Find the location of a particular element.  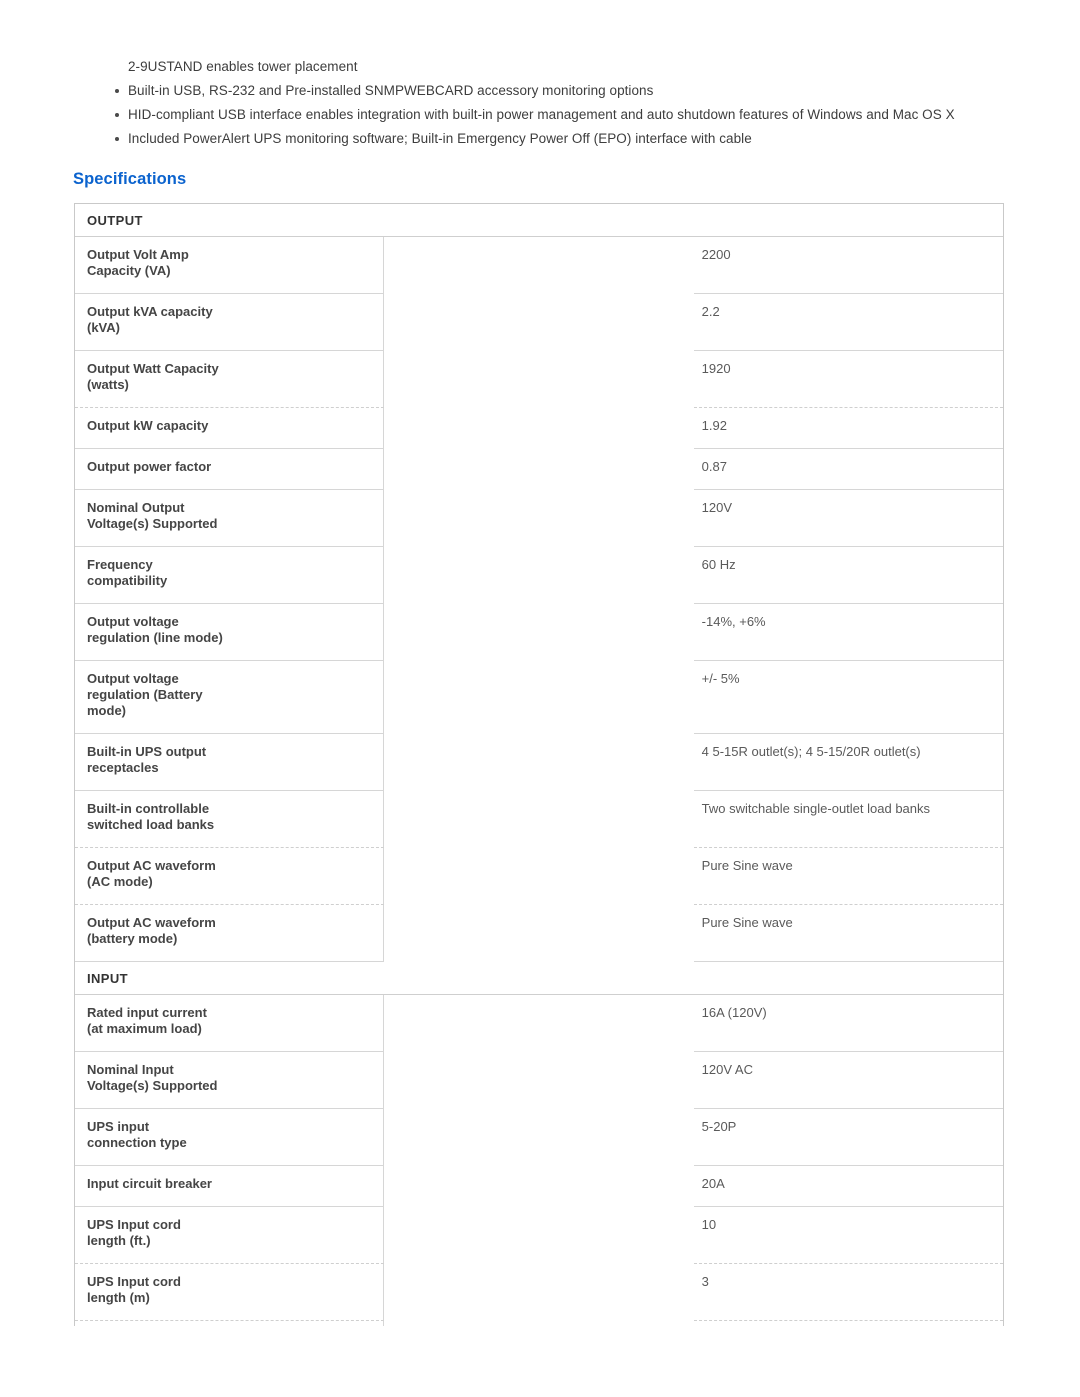

spec-value: Two switchable single-outlet load banks is located at coordinates (848, 819).